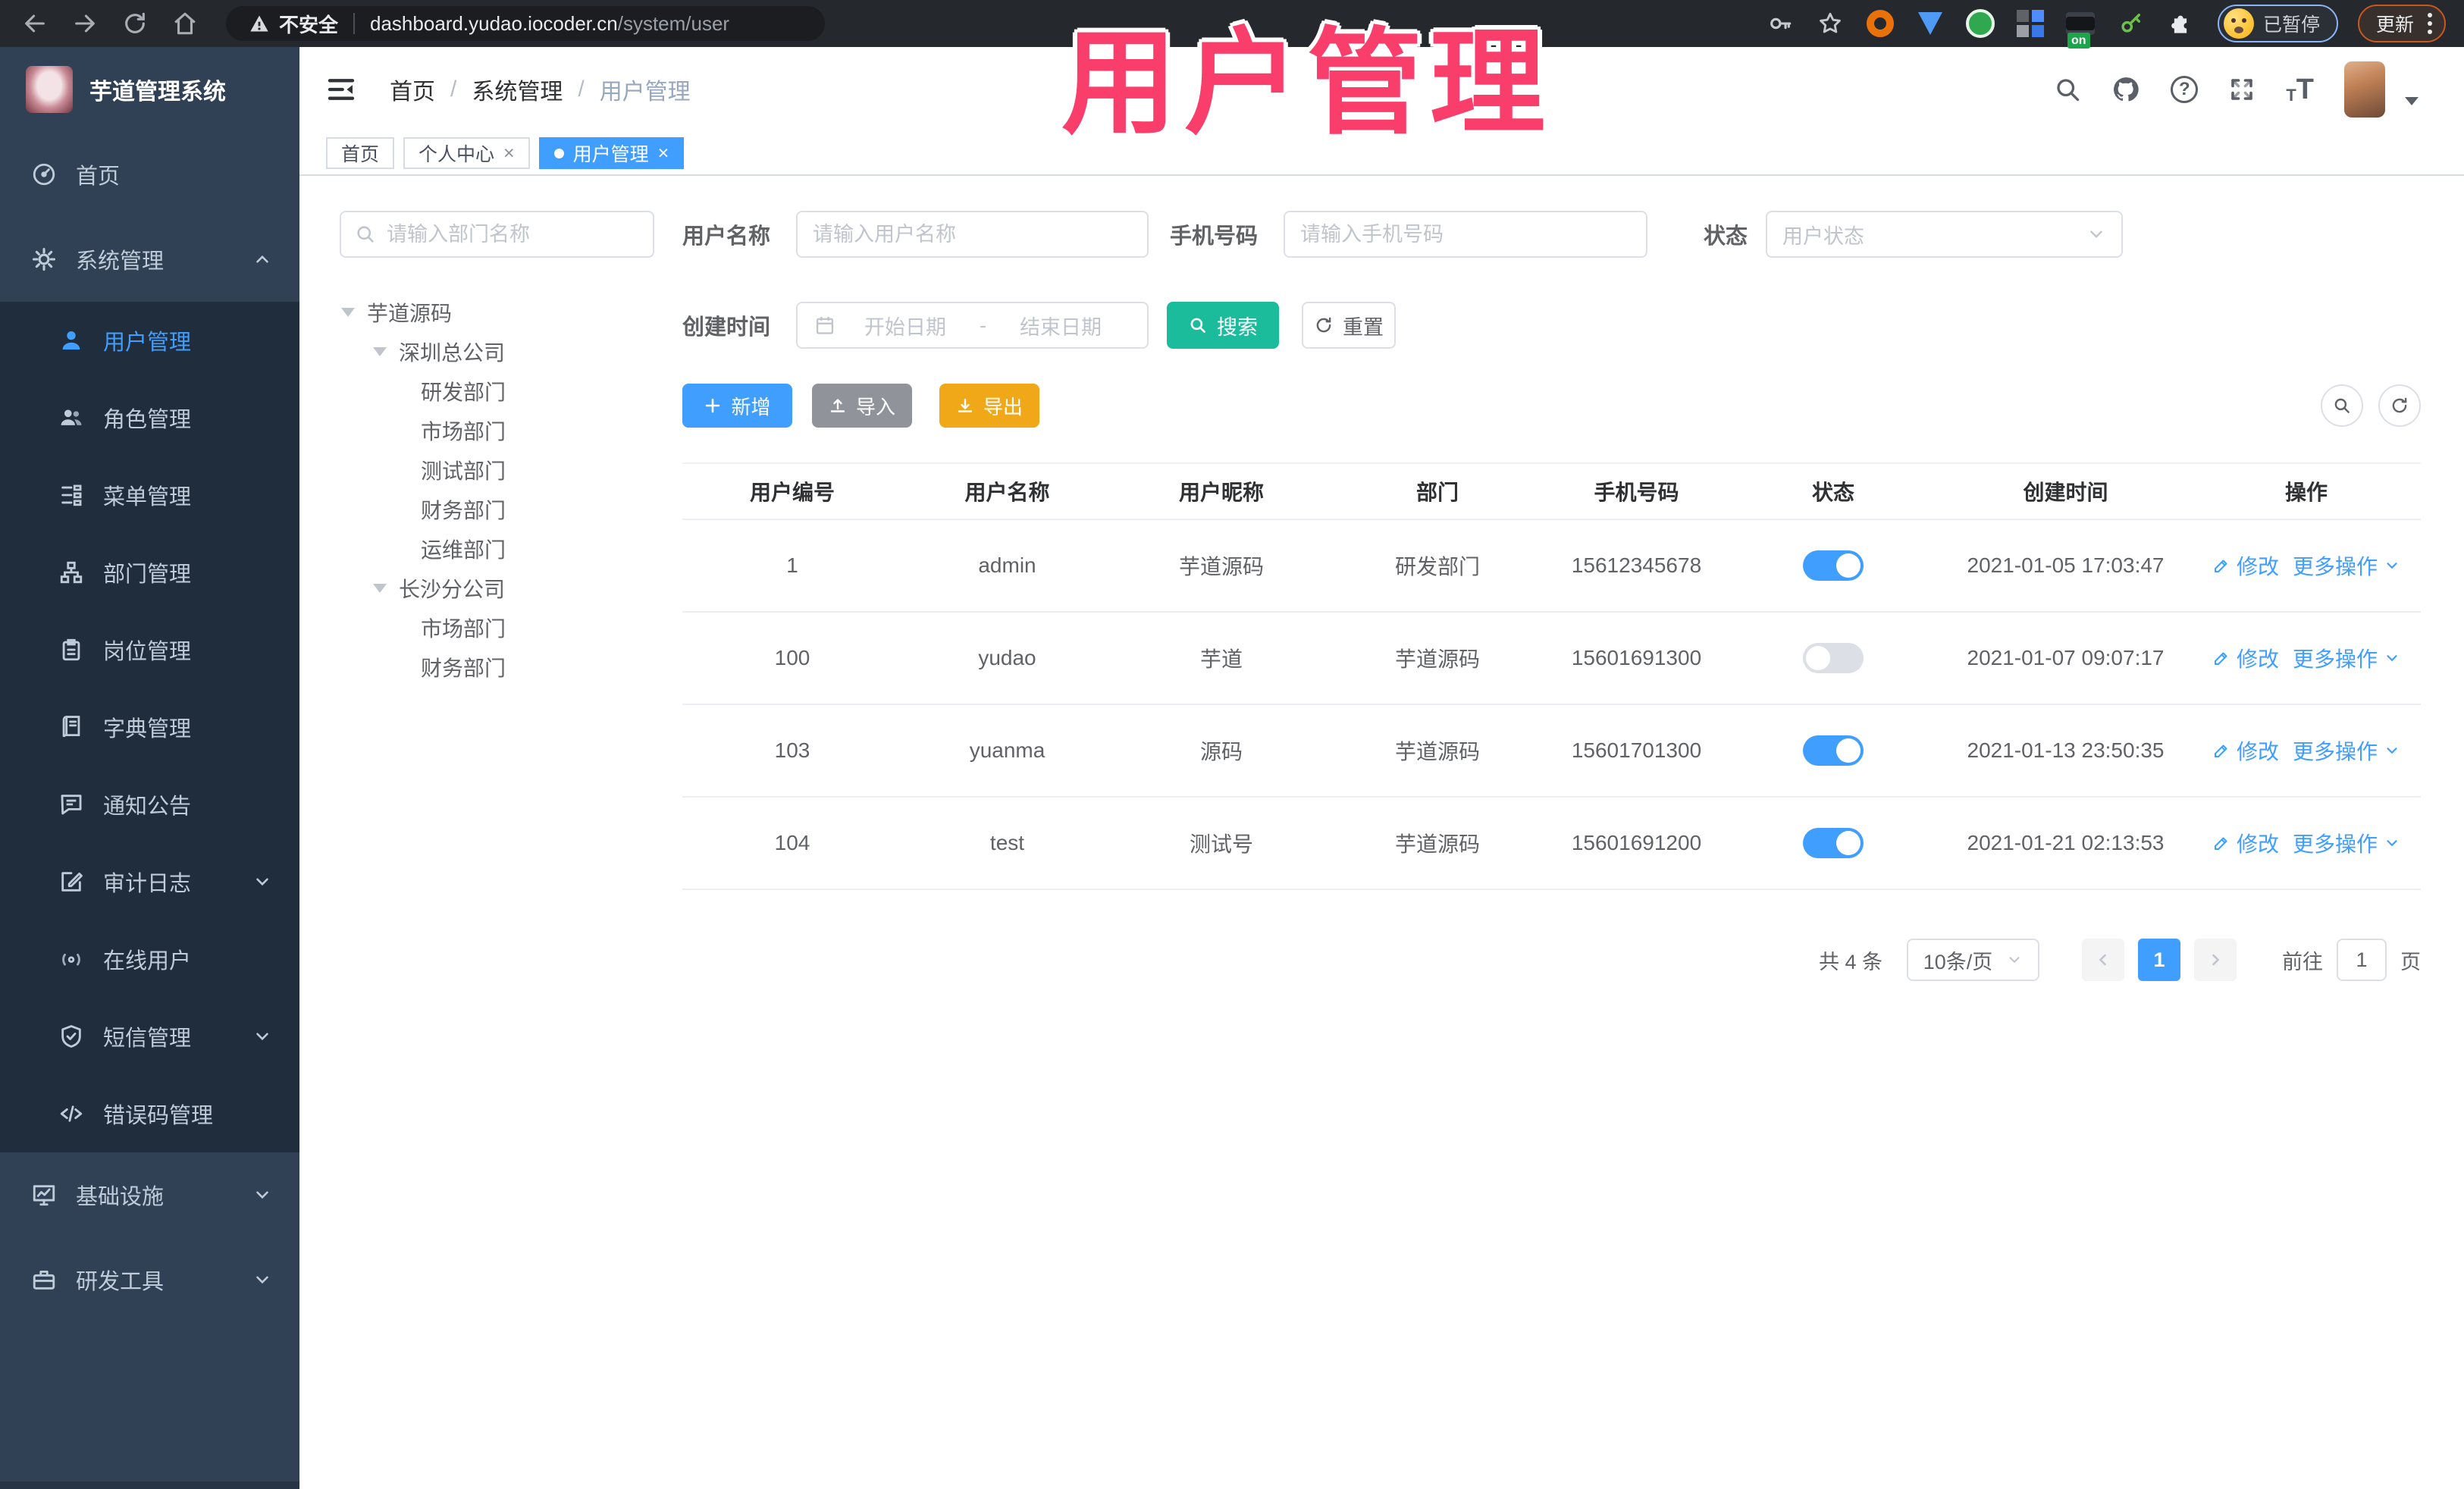  Describe the element at coordinates (185, 23) in the screenshot. I see `home-icon` at that location.